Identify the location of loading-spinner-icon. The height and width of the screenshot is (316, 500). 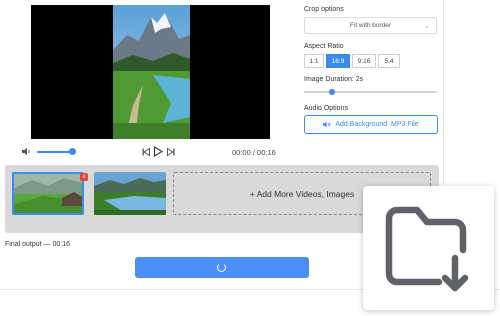
(221, 267).